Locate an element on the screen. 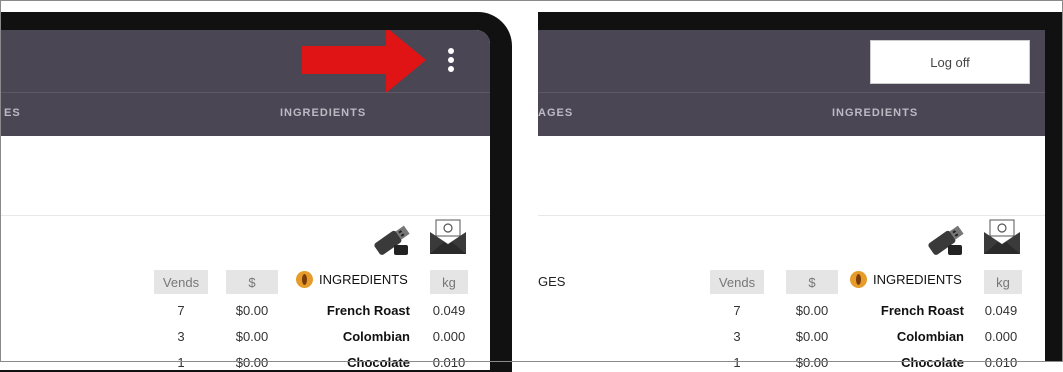 The width and height of the screenshot is (1063, 372). left-top-bar is located at coordinates (245, 61).